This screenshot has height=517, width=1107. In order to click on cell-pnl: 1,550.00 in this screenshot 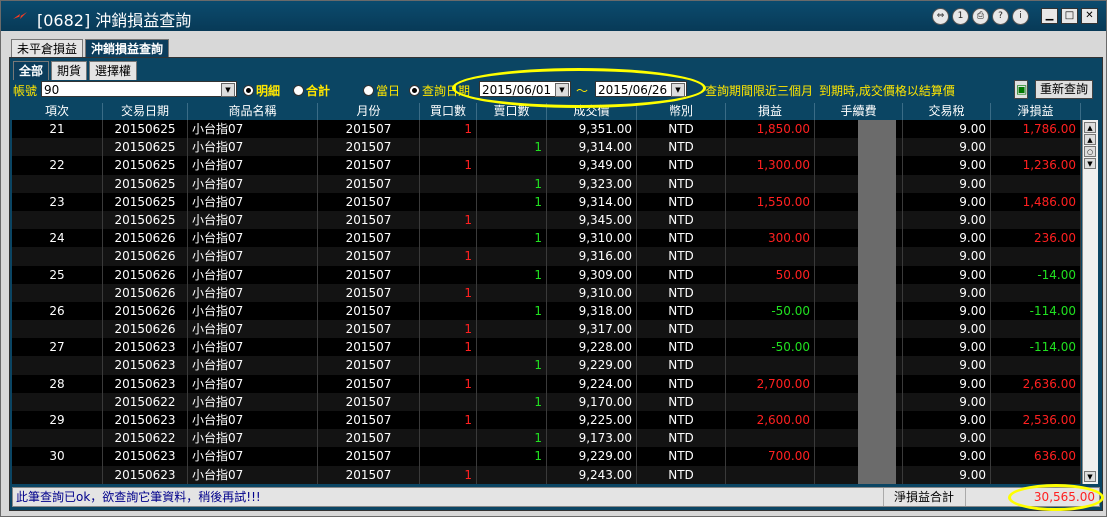, I will do `click(770, 201)`.